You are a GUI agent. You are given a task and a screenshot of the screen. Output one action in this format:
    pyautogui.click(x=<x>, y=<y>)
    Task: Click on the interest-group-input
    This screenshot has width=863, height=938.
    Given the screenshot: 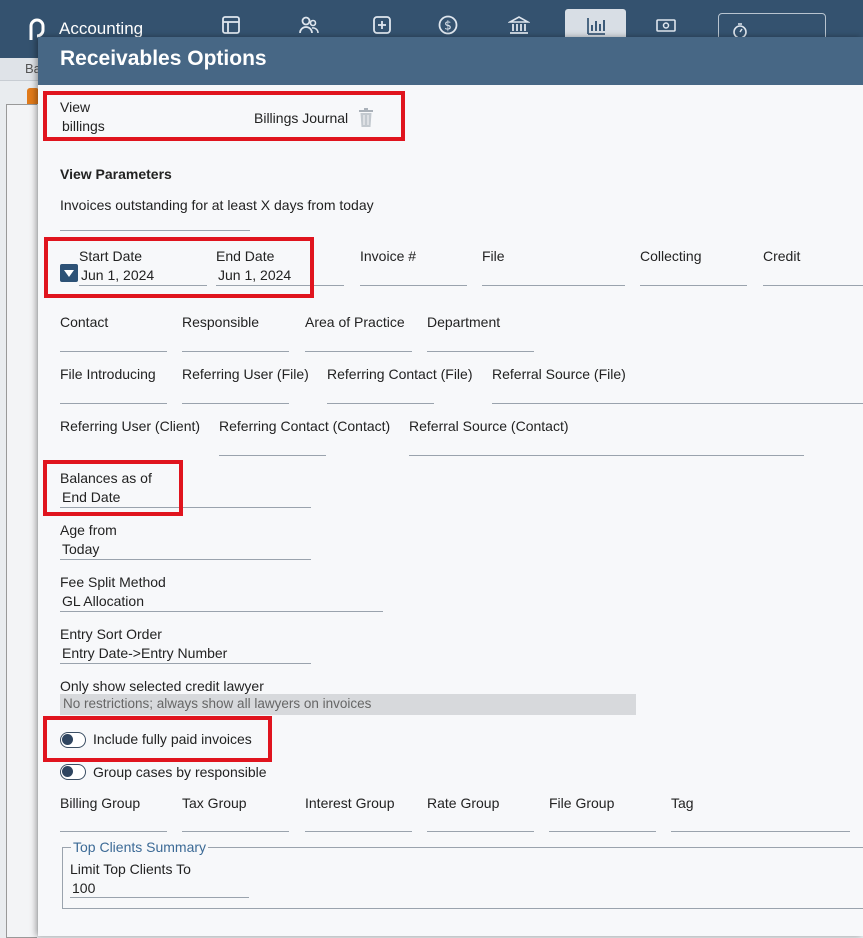 What is the action you would take?
    pyautogui.click(x=358, y=831)
    